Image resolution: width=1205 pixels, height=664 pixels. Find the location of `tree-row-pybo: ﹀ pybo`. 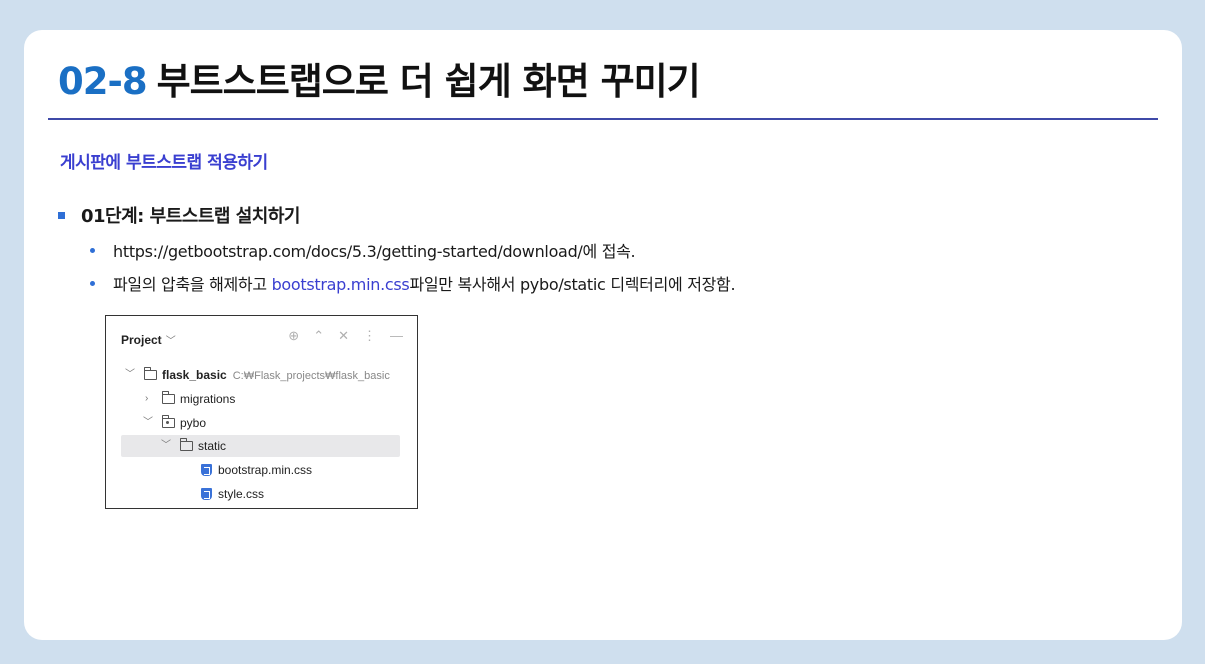

tree-row-pybo: ﹀ pybo is located at coordinates (261, 423).